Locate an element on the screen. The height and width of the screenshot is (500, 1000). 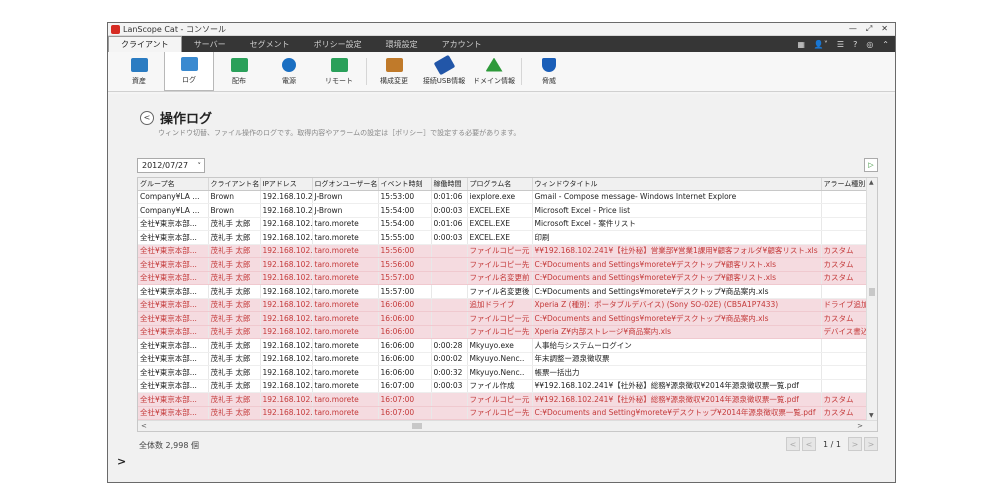
toolbar-asset: 資産 is located at coordinates (139, 71).